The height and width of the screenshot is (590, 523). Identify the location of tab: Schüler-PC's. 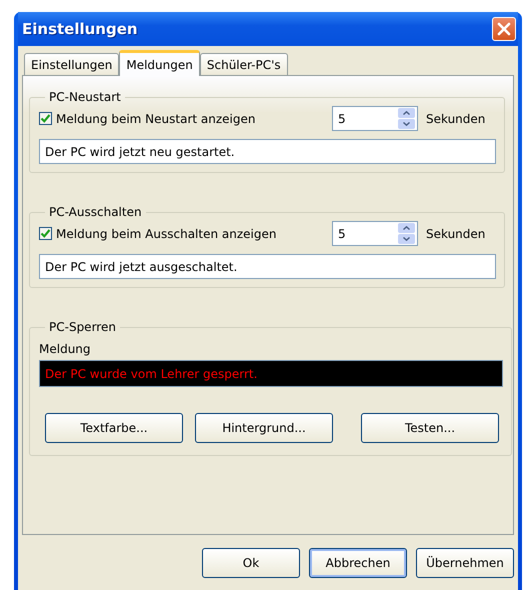
(244, 64).